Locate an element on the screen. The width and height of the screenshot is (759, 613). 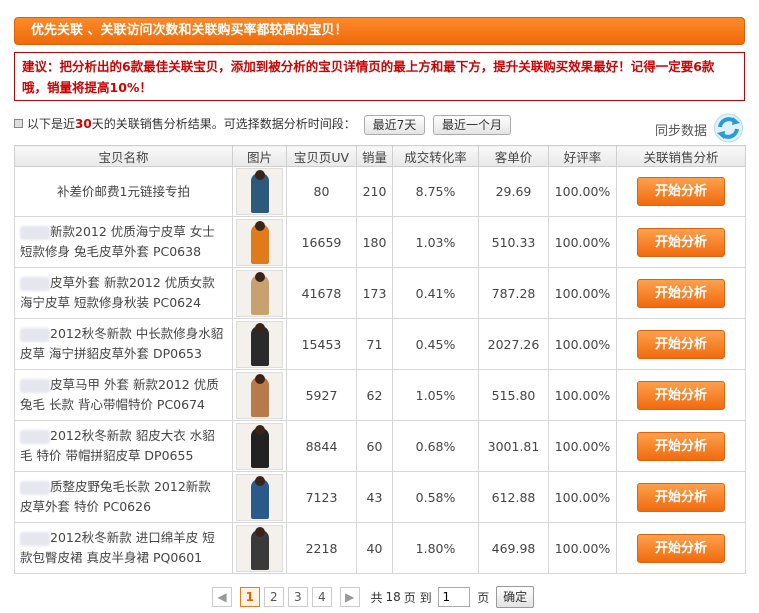
price-cell: 29.69 is located at coordinates (513, 191).